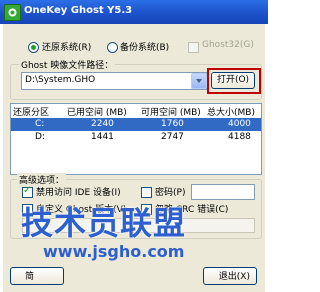 The width and height of the screenshot is (320, 292). Describe the element at coordinates (114, 251) in the screenshot. I see `watermark-url: www.jsgho.com` at that location.